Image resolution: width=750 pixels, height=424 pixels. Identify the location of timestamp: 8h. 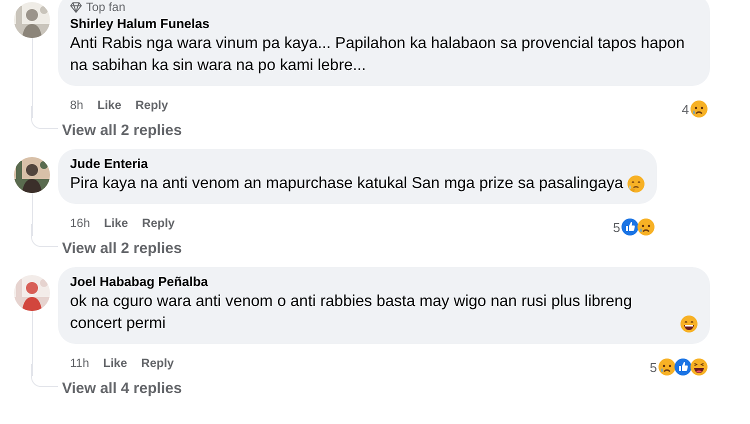
(77, 105).